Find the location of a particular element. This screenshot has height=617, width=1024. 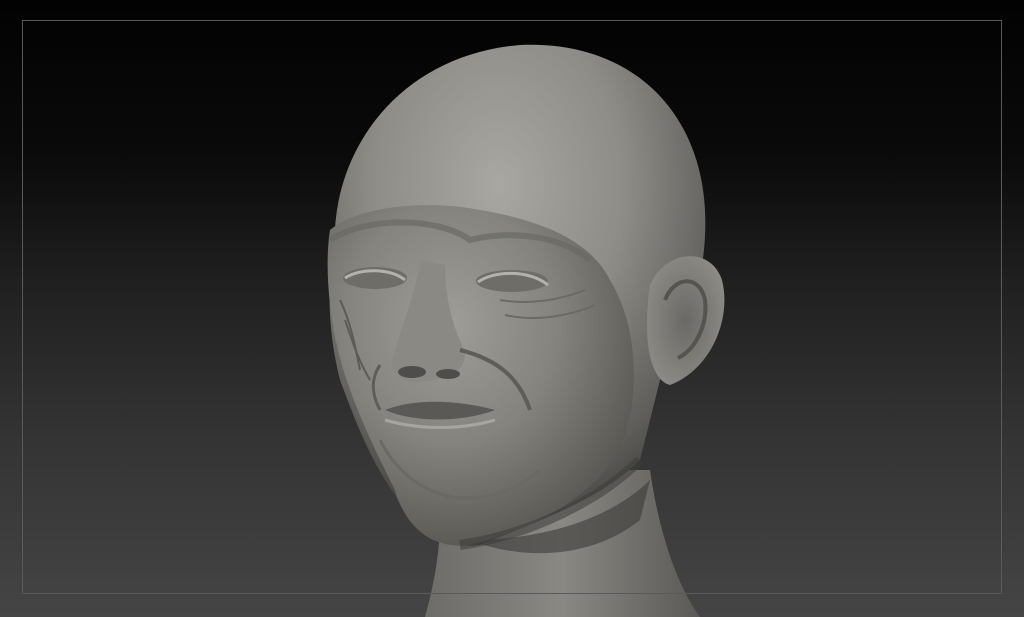

ear is located at coordinates (685, 320).